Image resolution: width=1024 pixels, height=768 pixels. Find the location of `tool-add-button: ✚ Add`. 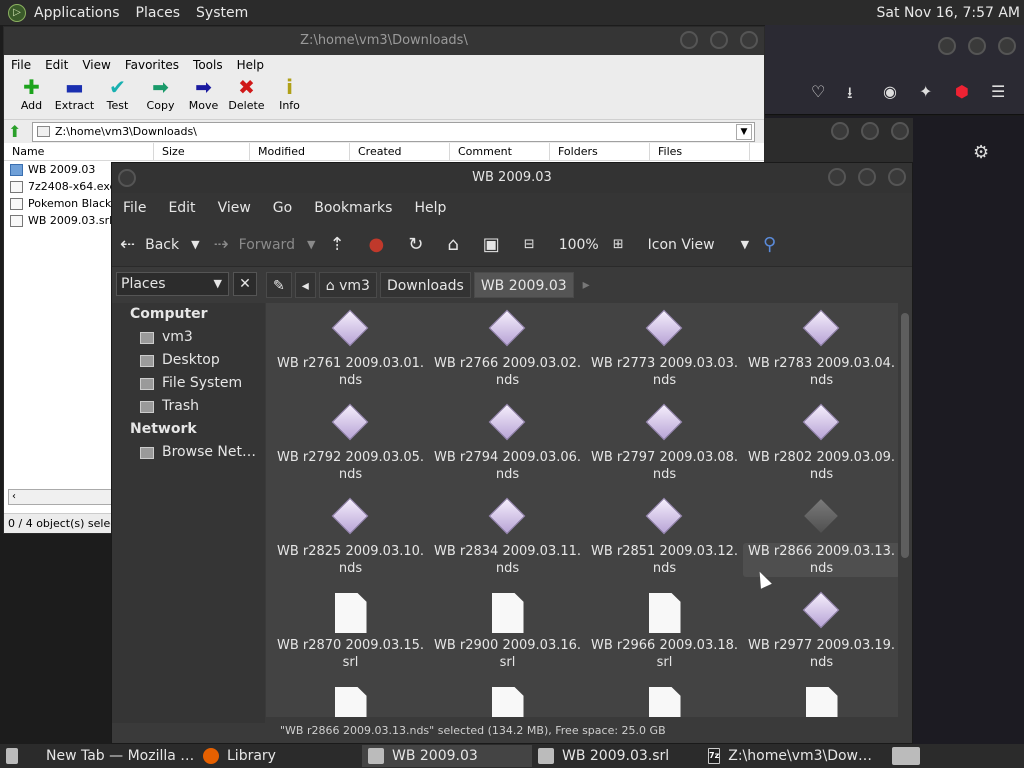

tool-add-button: ✚ Add is located at coordinates (31, 93).